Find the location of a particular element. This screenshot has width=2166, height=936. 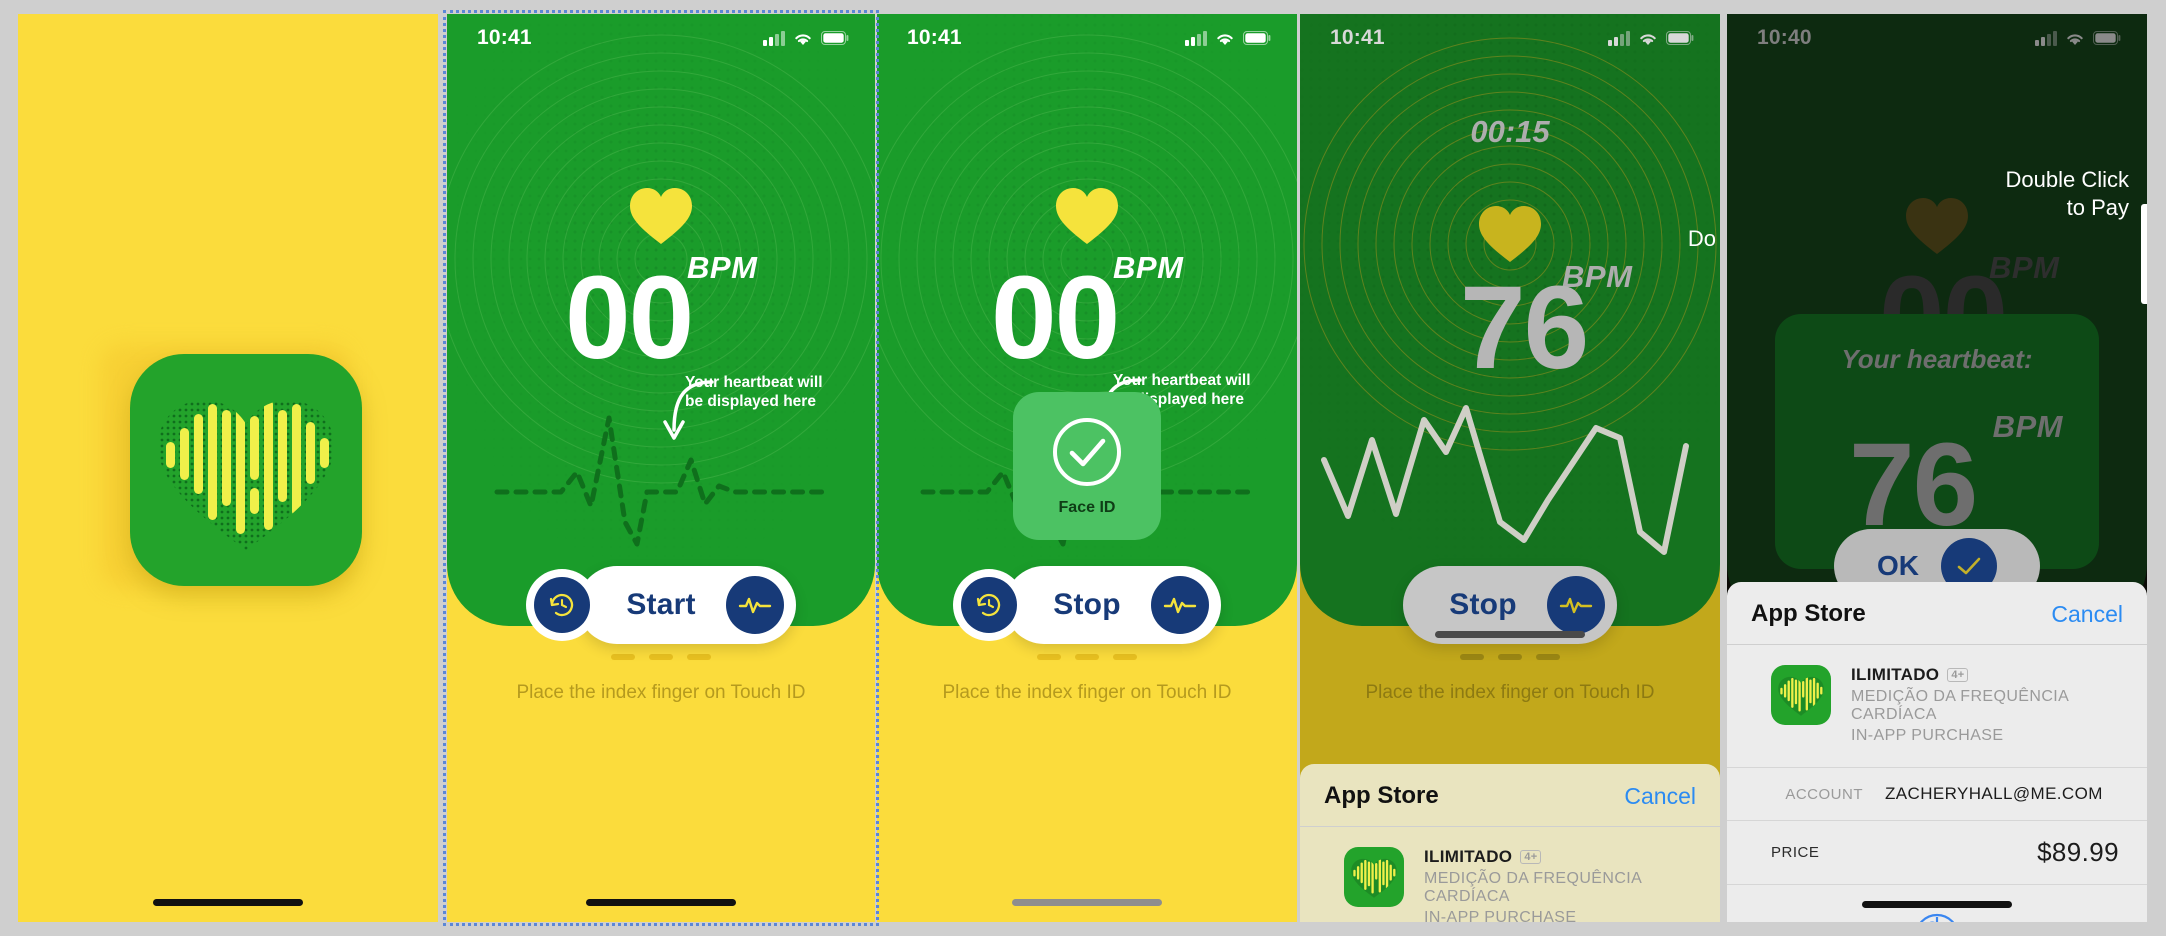

price-value: $89.99 is located at coordinates (2078, 852).